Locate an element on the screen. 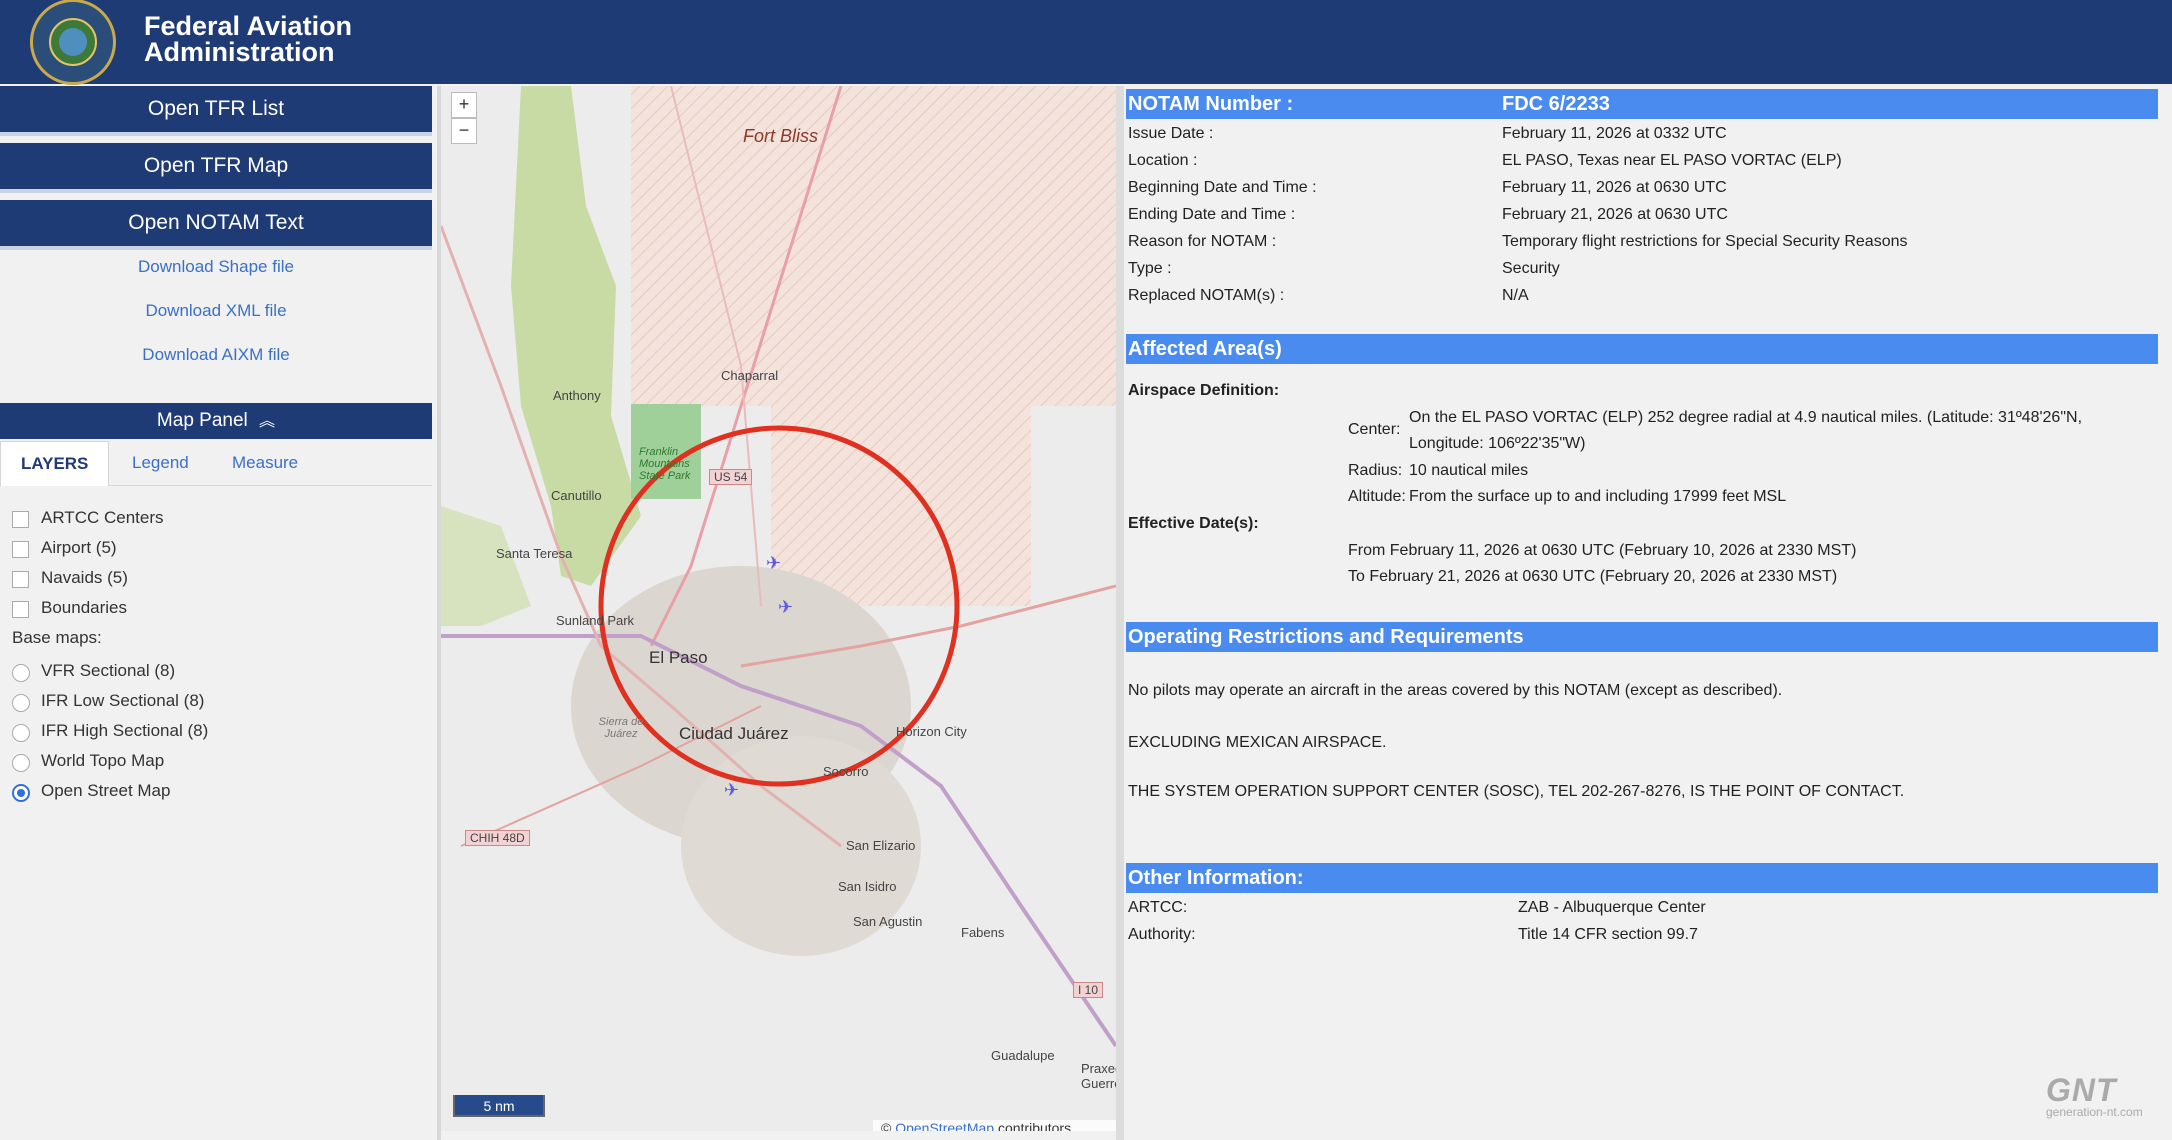 The image size is (2172, 1140). panel-divider-right is located at coordinates (1120, 613).